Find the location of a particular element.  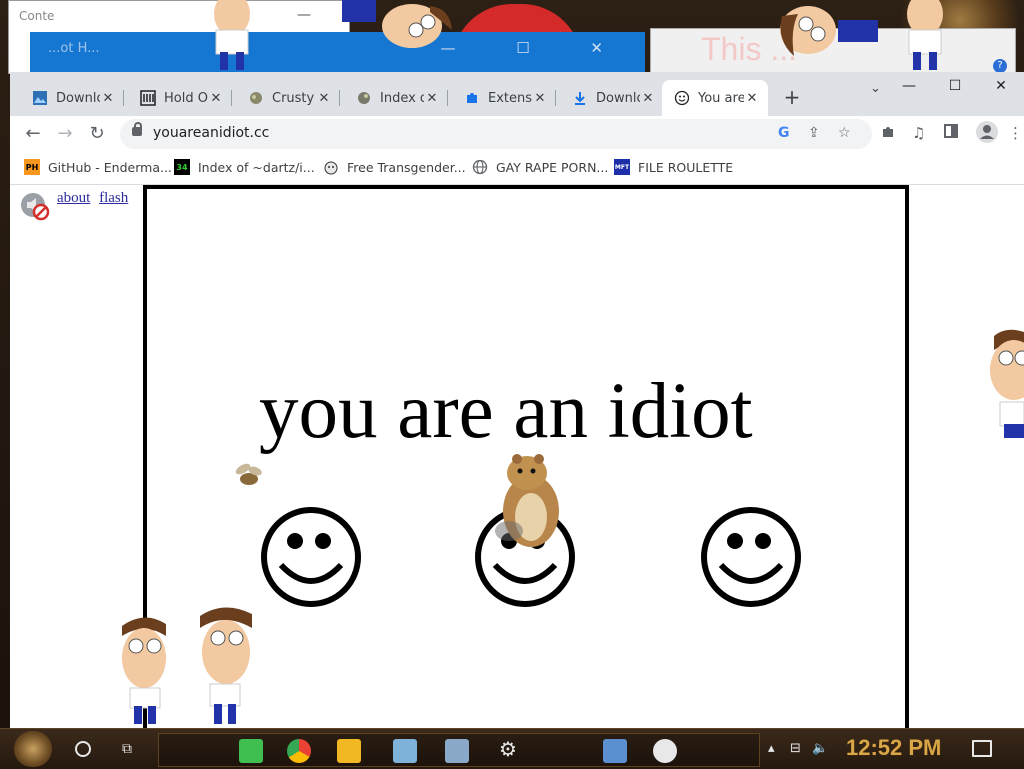

menu-kebab-icon: ⋮ is located at coordinates (1015, 133).